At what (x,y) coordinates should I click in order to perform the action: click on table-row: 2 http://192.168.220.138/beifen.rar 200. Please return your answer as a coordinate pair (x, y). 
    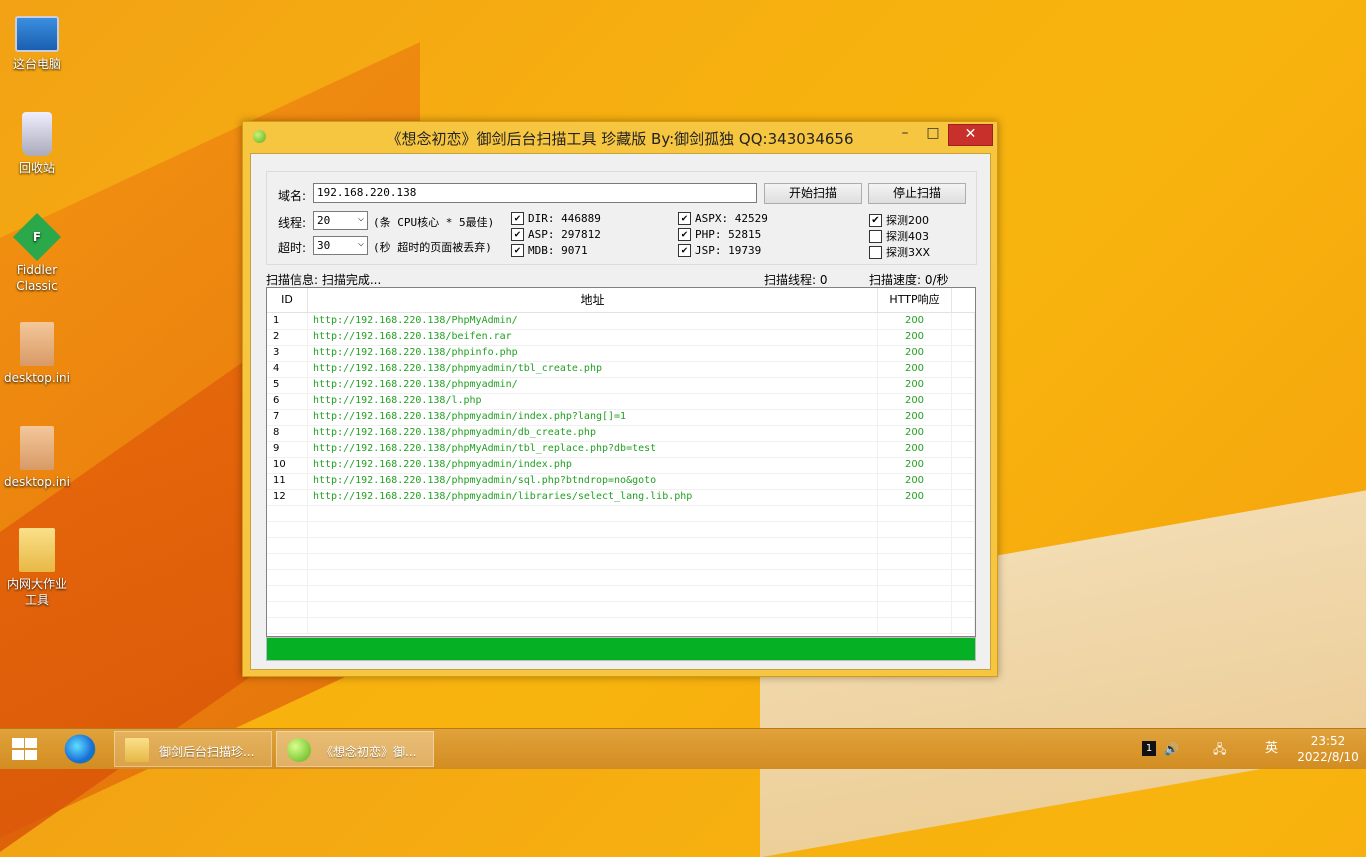
    Looking at the image, I should click on (621, 337).